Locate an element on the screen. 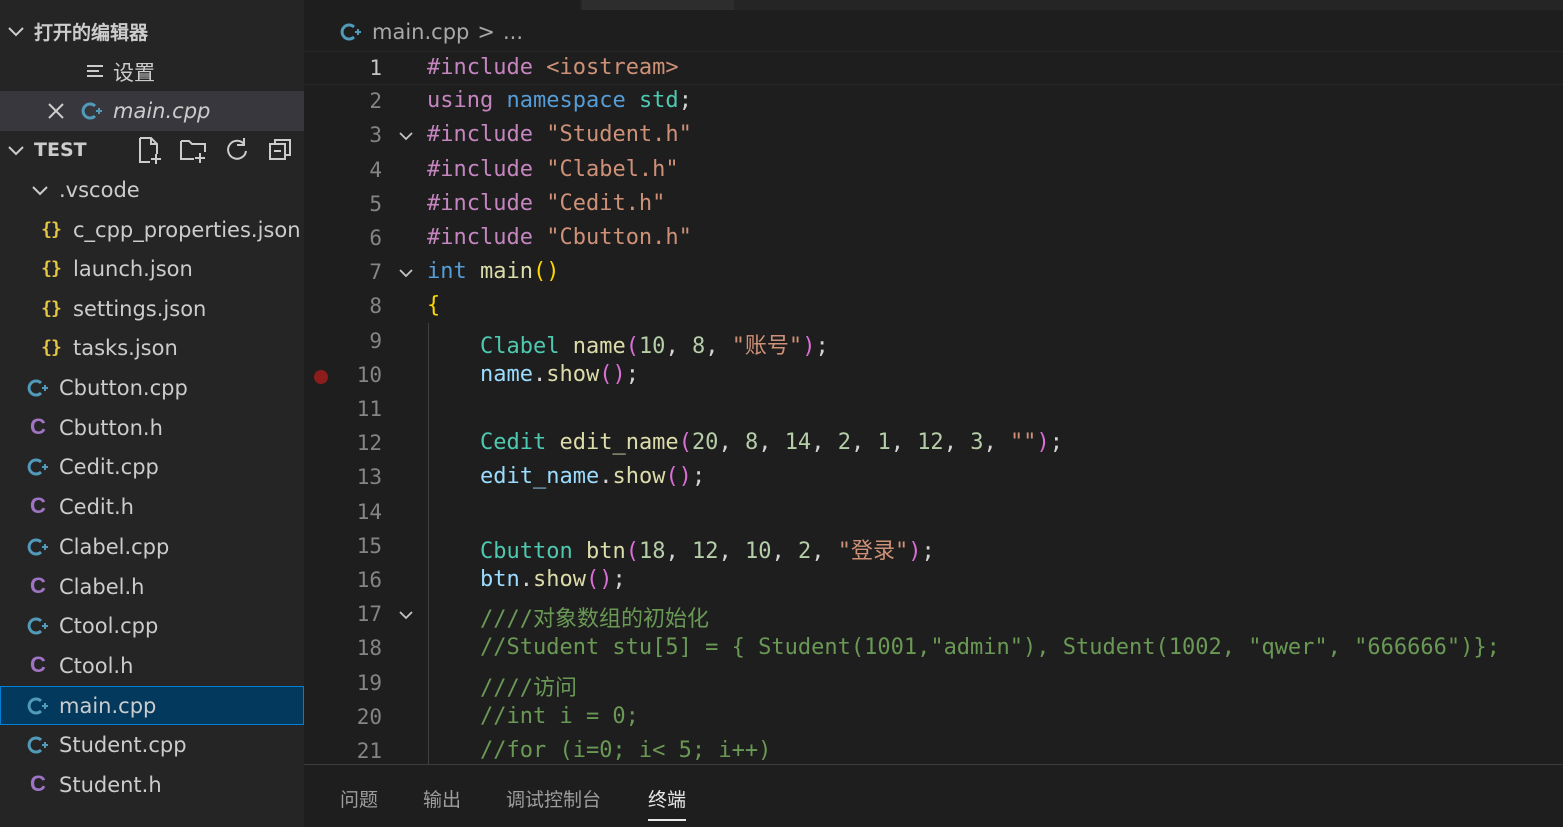 Image resolution: width=1563 pixels, height=827 pixels. file-tasks-json: {} tasks.json is located at coordinates (152, 347).